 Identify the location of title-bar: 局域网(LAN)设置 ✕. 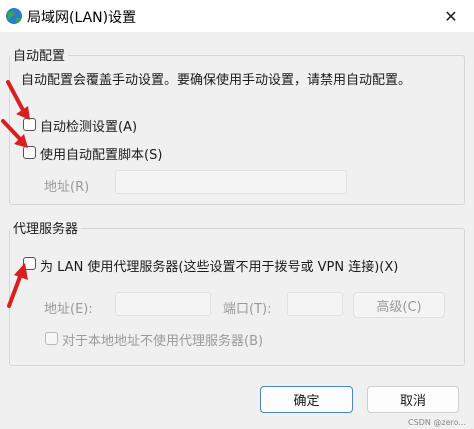
(237, 16).